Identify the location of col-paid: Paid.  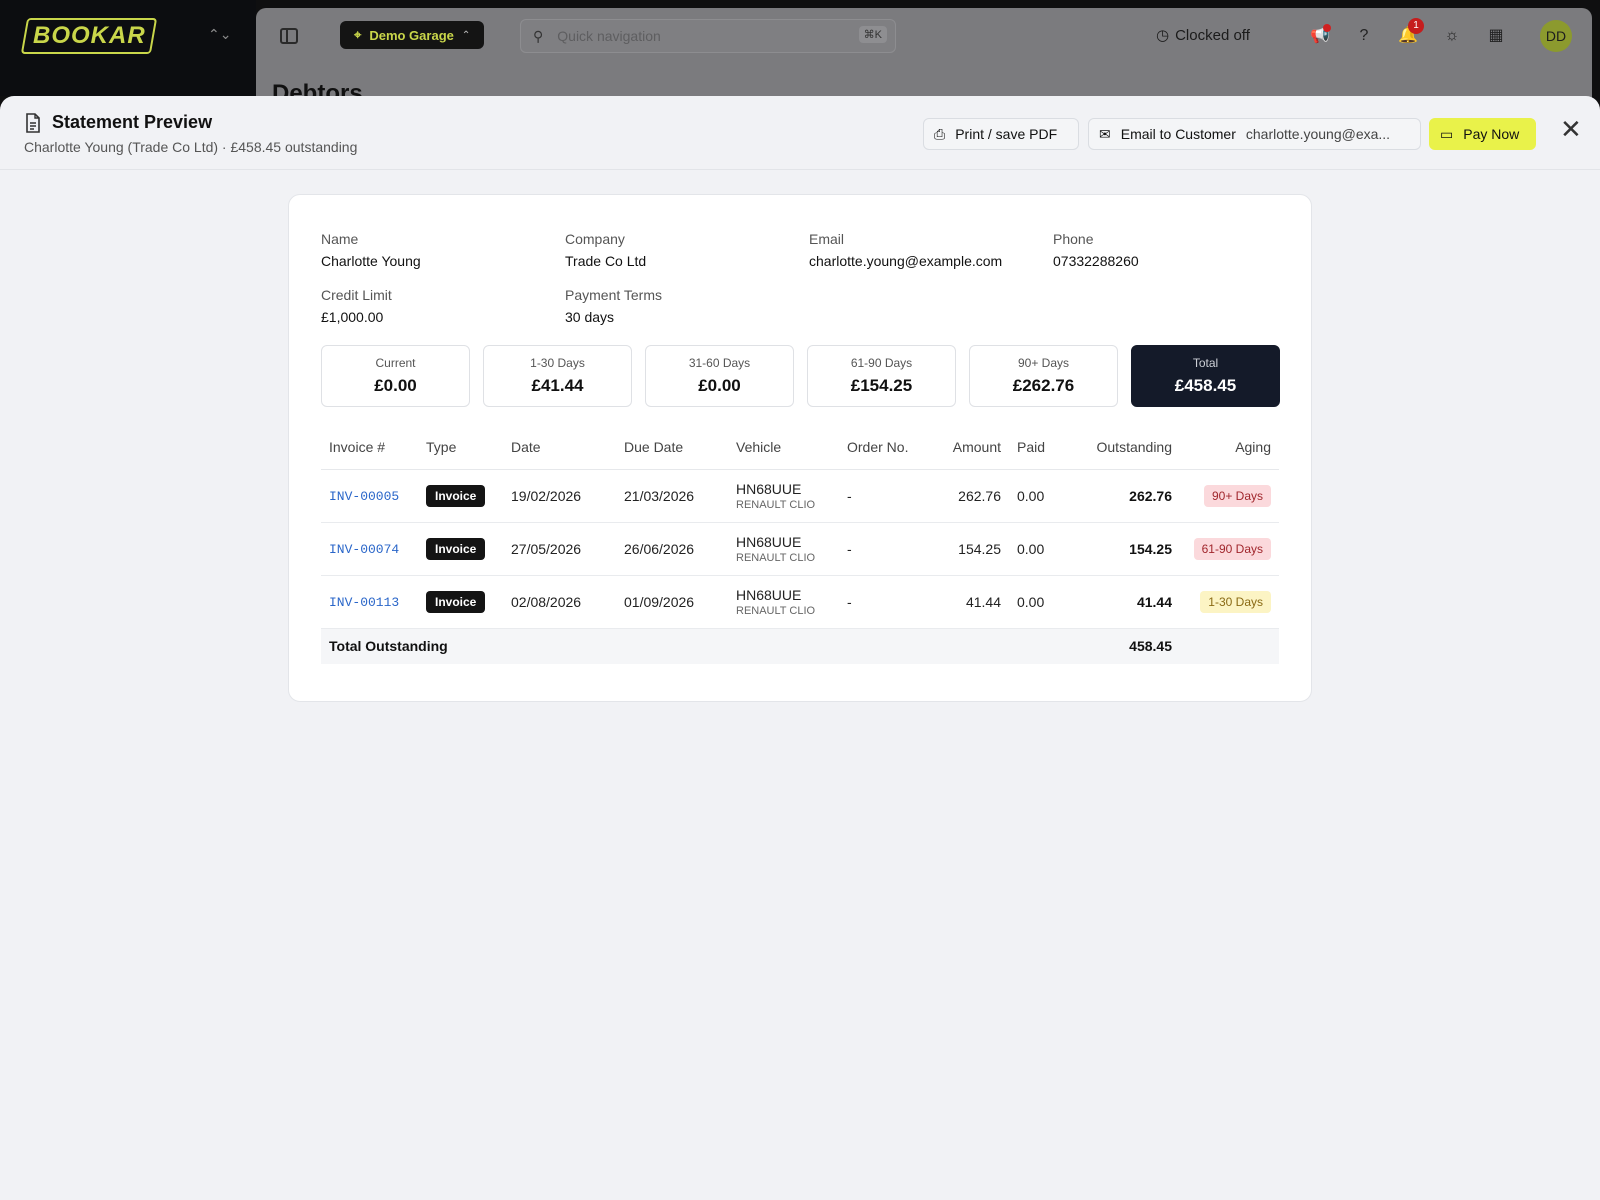
(1038, 447).